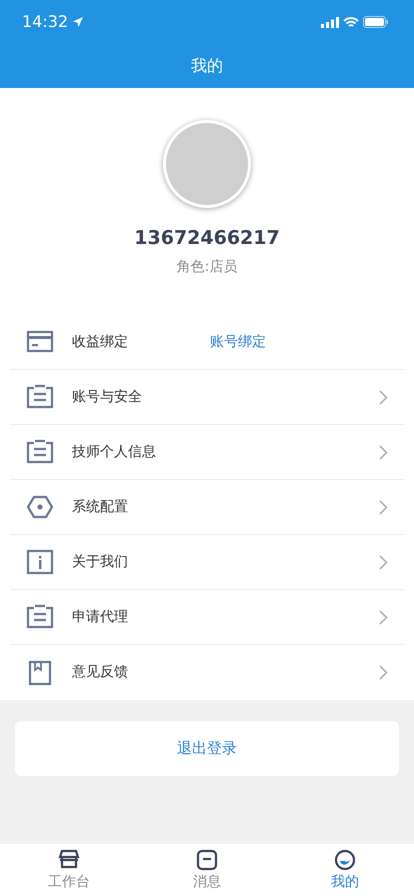 The height and width of the screenshot is (896, 414). Describe the element at coordinates (40, 672) in the screenshot. I see `bookmark-icon` at that location.